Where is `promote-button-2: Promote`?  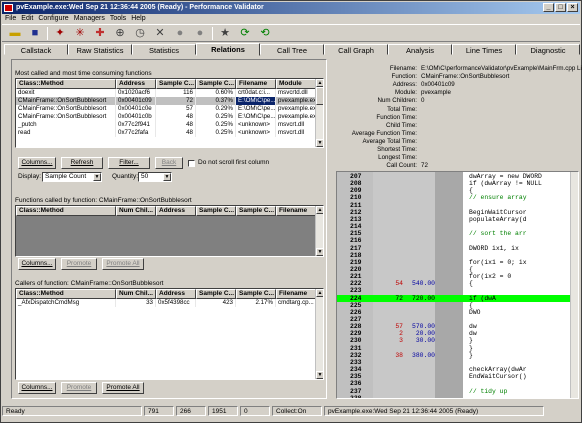
promote-button-2: Promote is located at coordinates (79, 264).